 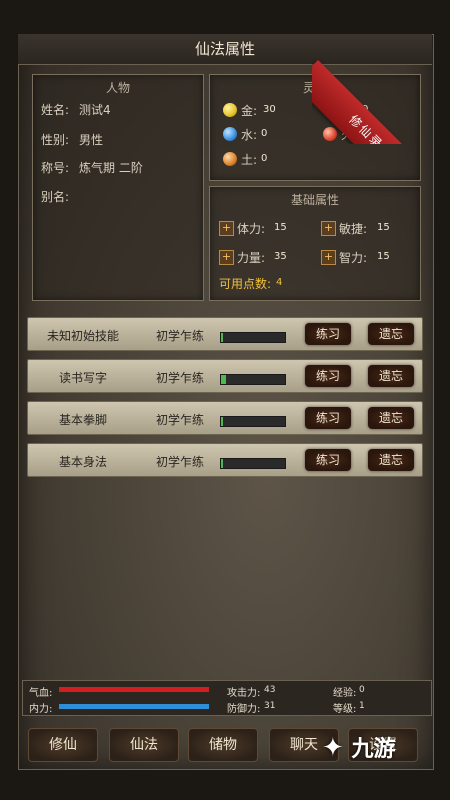 What do you see at coordinates (63, 745) in the screenshot?
I see `nav-cultivate-button: 修仙` at bounding box center [63, 745].